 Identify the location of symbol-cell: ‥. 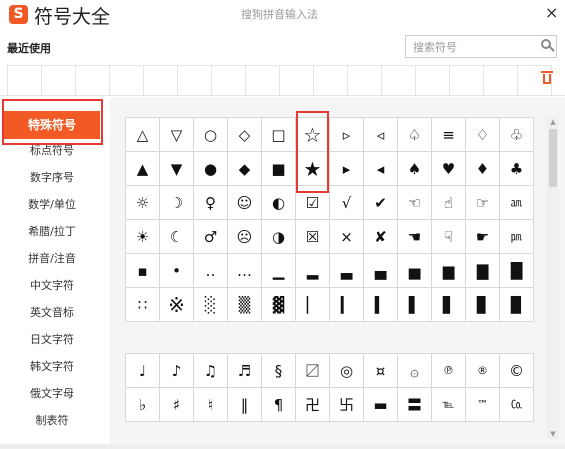
(211, 271).